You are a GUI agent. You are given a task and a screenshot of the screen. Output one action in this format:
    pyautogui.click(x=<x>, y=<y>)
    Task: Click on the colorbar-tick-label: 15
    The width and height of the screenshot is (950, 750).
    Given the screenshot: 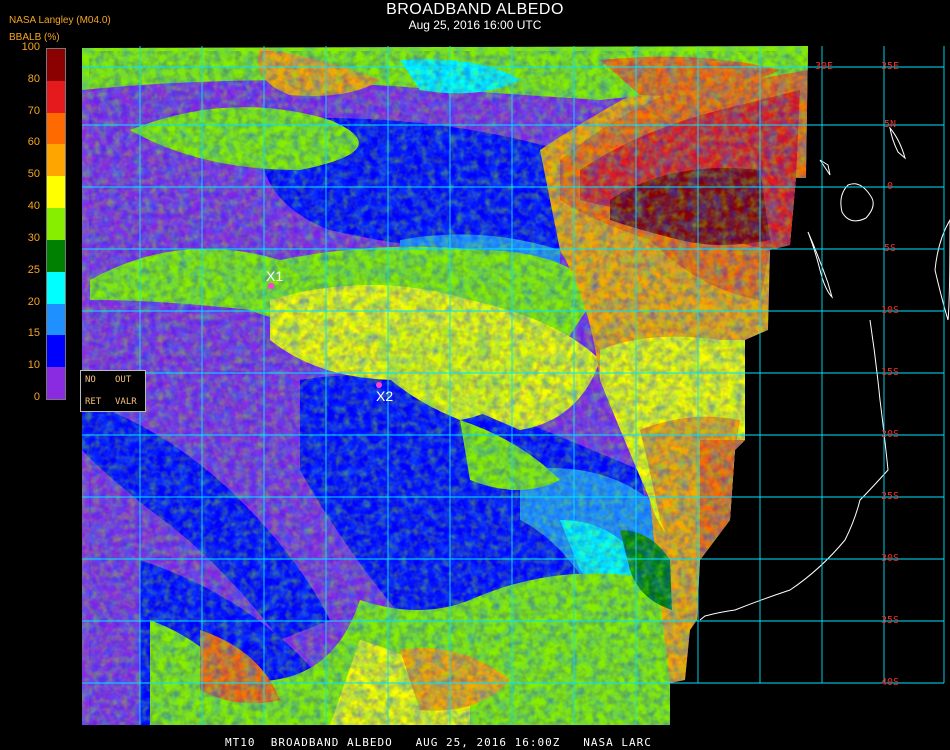 What is the action you would take?
    pyautogui.click(x=33, y=333)
    